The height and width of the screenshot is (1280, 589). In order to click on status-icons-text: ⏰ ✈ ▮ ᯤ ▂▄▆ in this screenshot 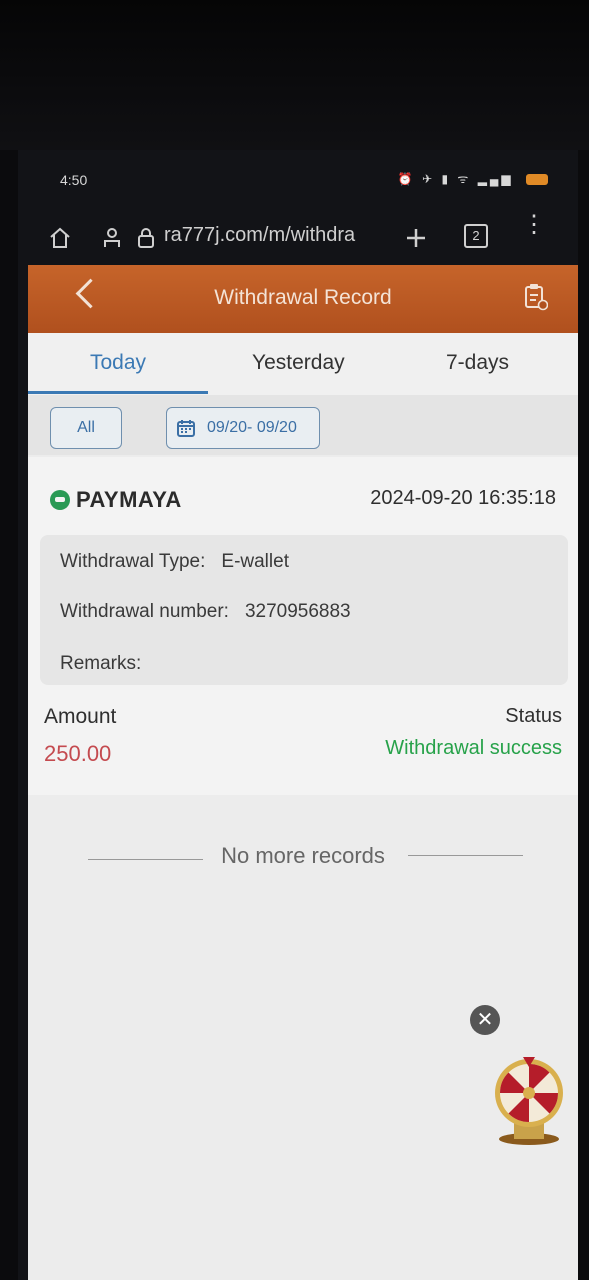, I will do `click(455, 179)`.